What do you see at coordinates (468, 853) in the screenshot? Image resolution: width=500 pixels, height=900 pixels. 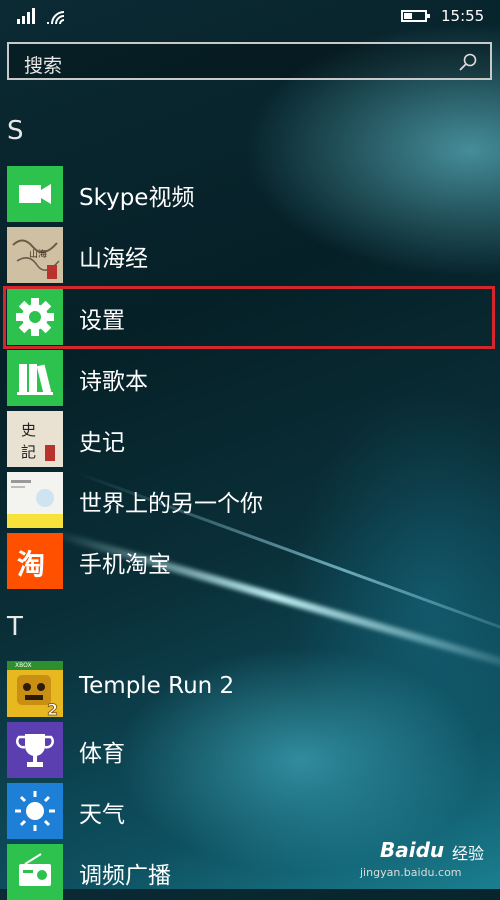 I see `watermark-suffix: 经验` at bounding box center [468, 853].